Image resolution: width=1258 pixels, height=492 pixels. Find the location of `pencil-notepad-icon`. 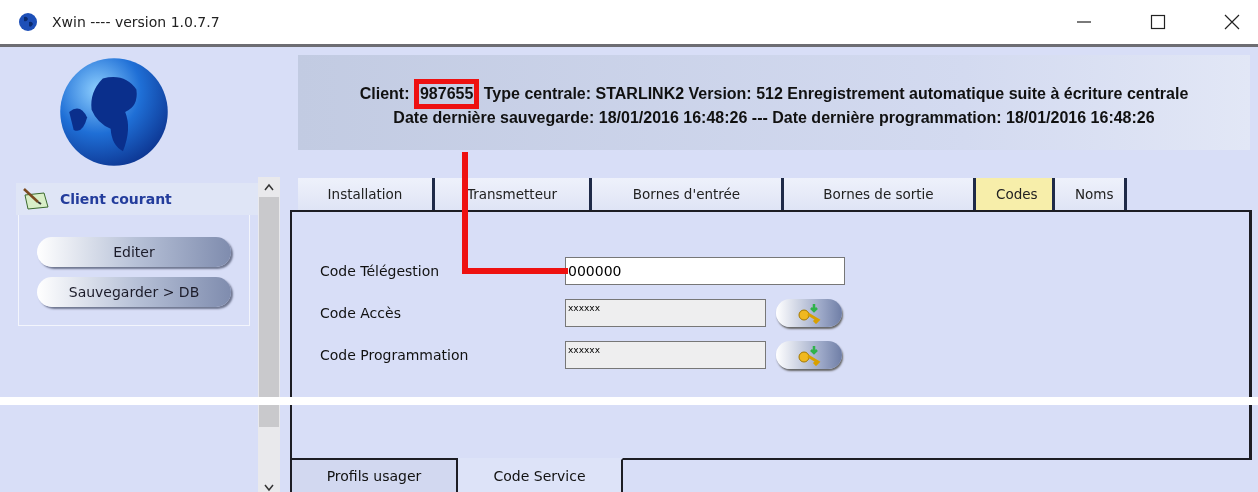

pencil-notepad-icon is located at coordinates (37, 199).